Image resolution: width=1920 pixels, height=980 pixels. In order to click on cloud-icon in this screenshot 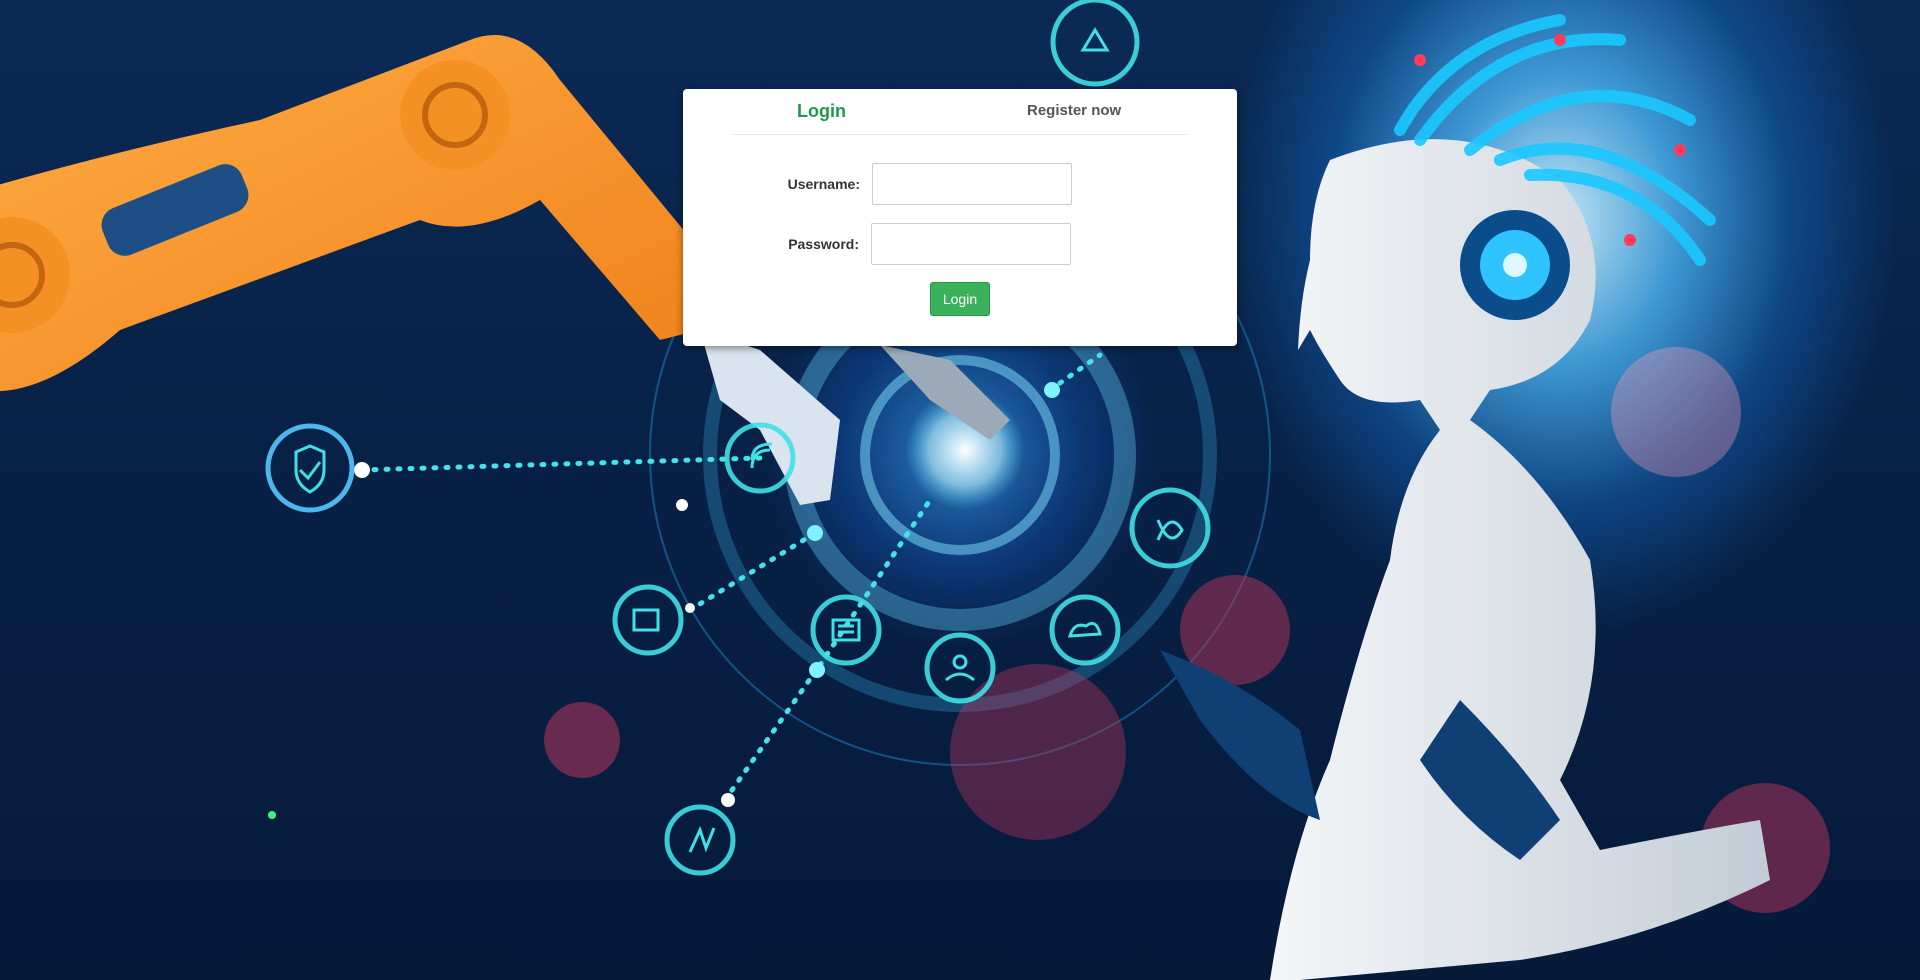, I will do `click(1085, 630)`.